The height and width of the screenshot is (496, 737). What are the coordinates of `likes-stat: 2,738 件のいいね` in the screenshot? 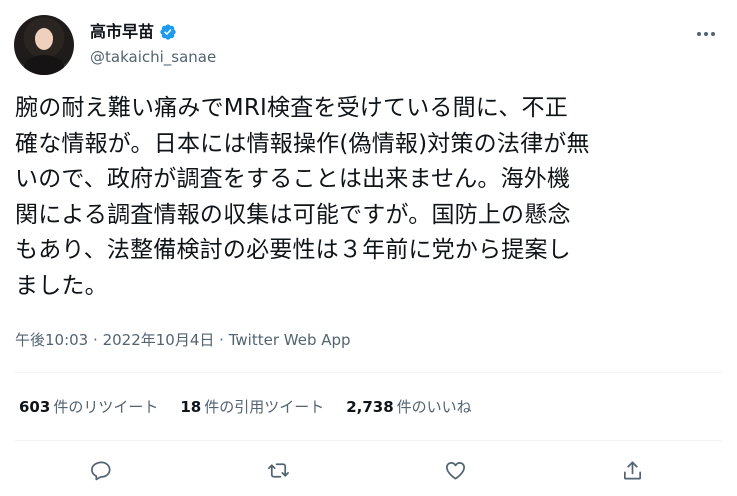 It's located at (408, 407).